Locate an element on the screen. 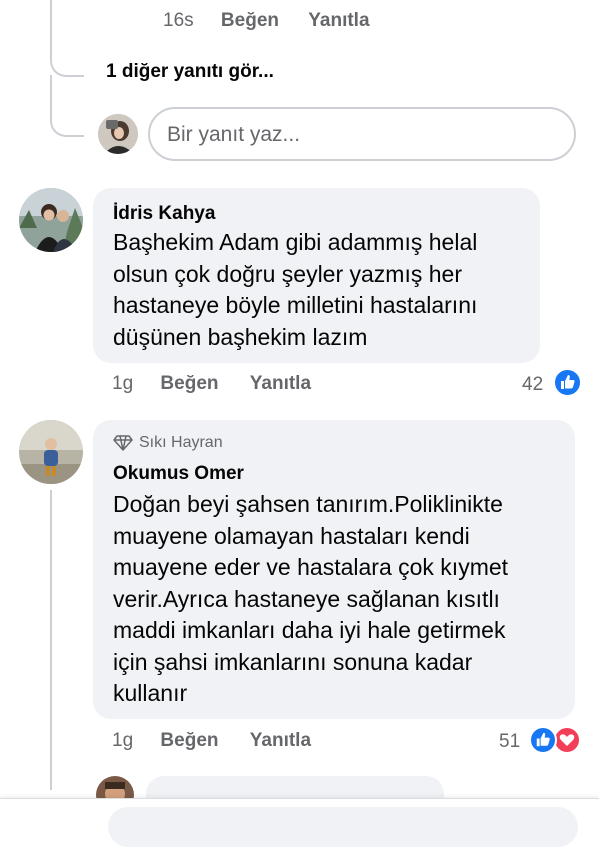 Image resolution: width=599 pixels, height=847 pixels. comment-line: maddi imkanları daha iyi hale getirmek is located at coordinates (309, 630).